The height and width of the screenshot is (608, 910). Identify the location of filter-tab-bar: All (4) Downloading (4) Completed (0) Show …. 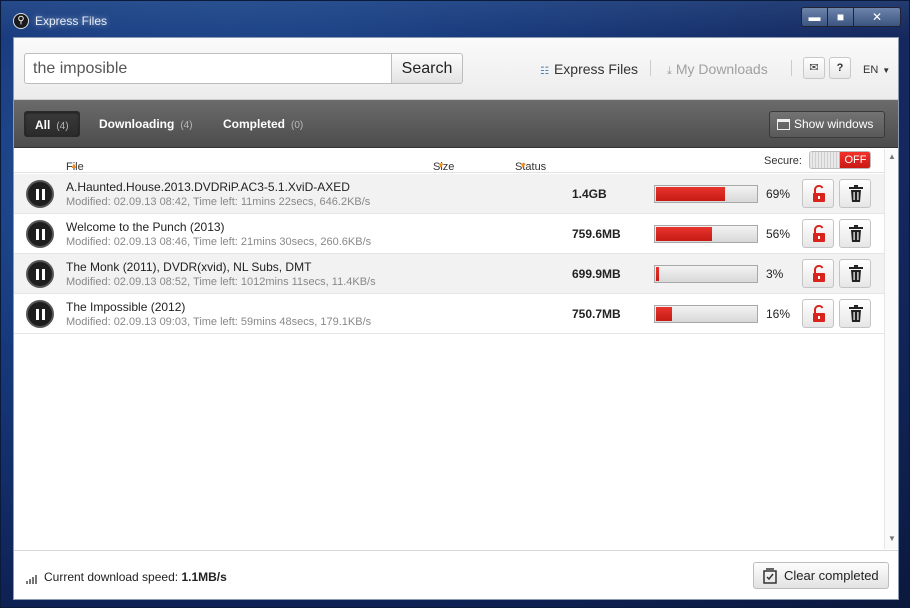
(456, 124).